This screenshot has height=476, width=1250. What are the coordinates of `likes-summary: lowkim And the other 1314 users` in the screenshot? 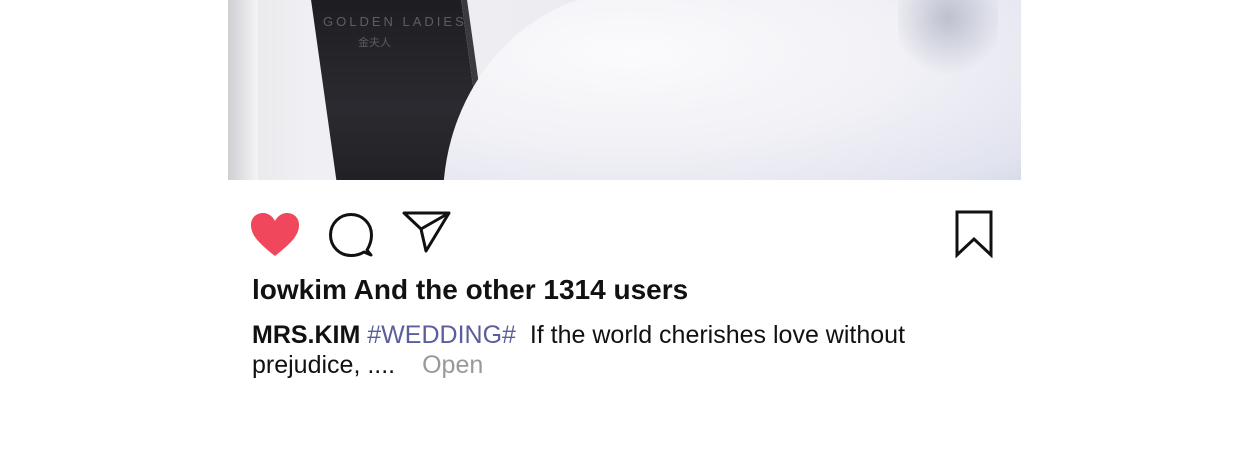 It's located at (470, 290).